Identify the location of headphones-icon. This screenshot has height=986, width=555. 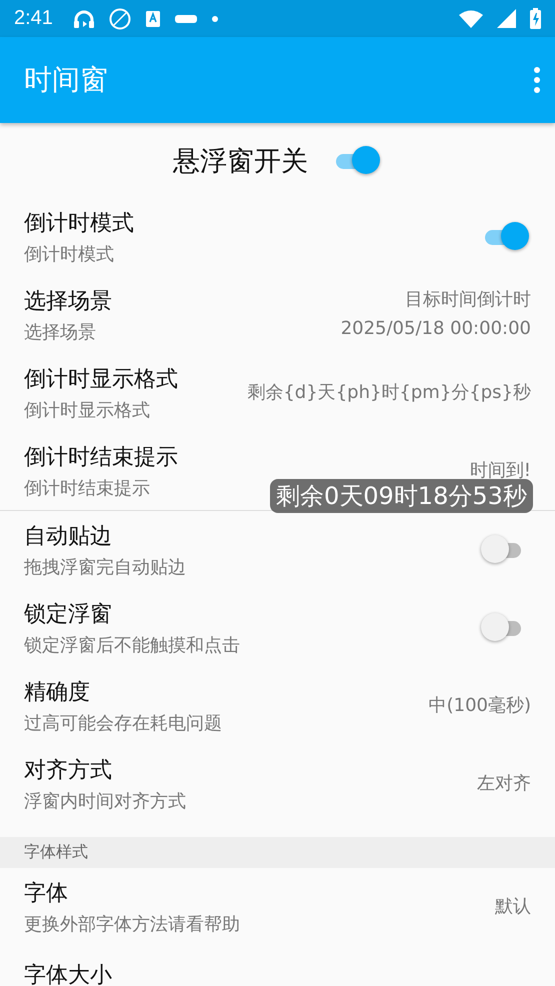
(83, 18).